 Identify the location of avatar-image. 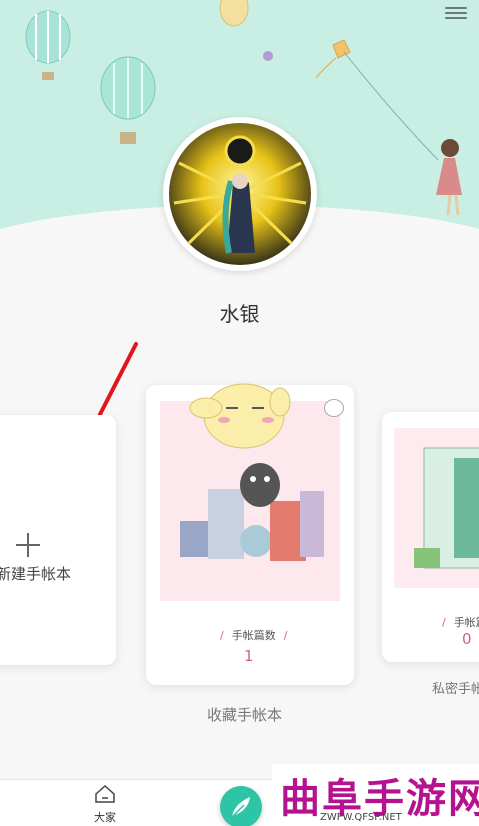
(240, 194).